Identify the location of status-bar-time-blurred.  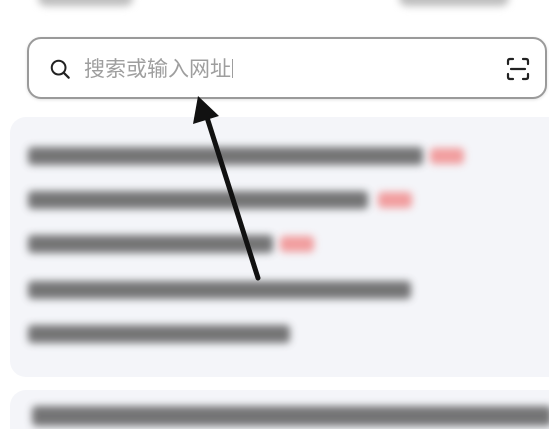
(85, 3).